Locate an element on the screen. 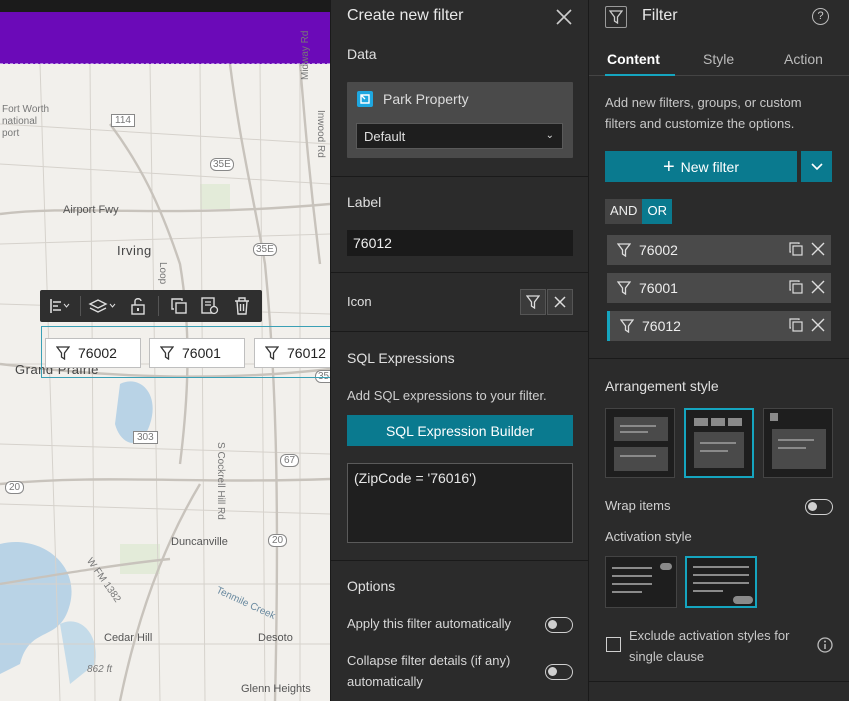  help-icon: ? is located at coordinates (820, 16).